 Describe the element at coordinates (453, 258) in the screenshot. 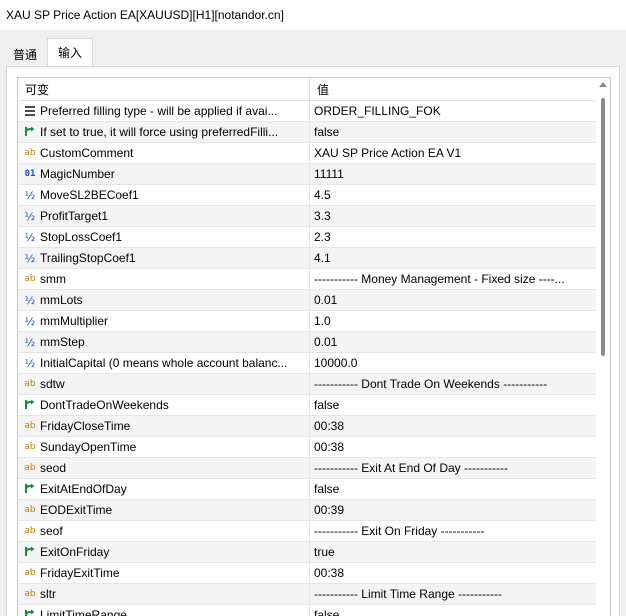

I see `parameter-value-cell: 4.1` at that location.